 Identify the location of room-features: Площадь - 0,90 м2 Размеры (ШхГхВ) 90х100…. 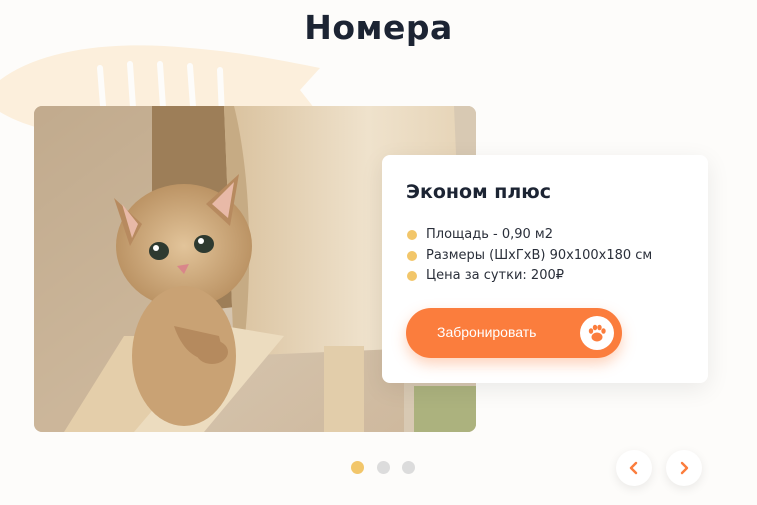
(545, 256).